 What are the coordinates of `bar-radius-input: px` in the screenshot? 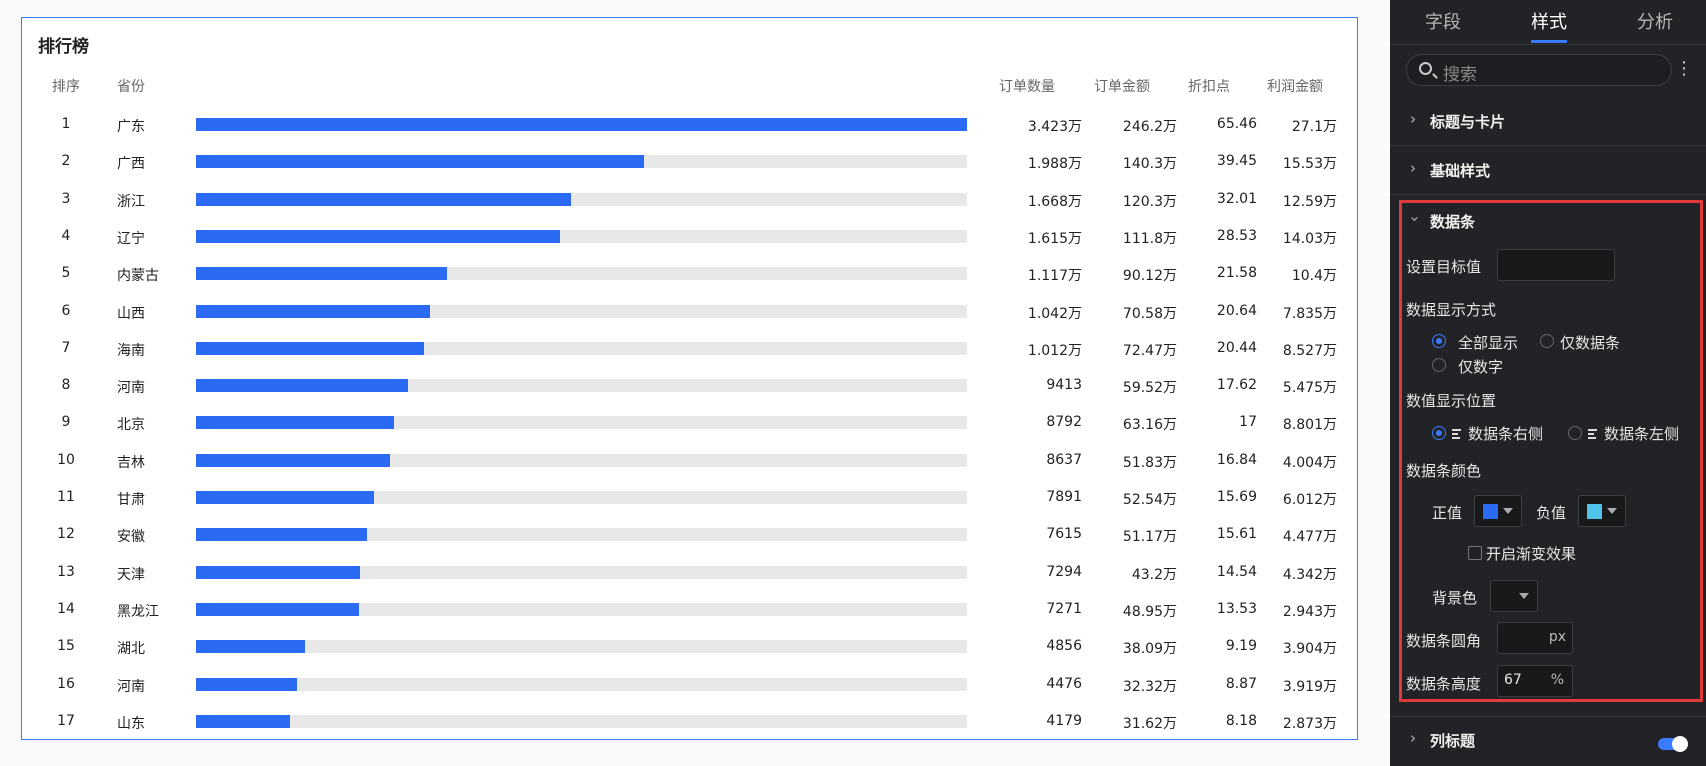 It's located at (1535, 638).